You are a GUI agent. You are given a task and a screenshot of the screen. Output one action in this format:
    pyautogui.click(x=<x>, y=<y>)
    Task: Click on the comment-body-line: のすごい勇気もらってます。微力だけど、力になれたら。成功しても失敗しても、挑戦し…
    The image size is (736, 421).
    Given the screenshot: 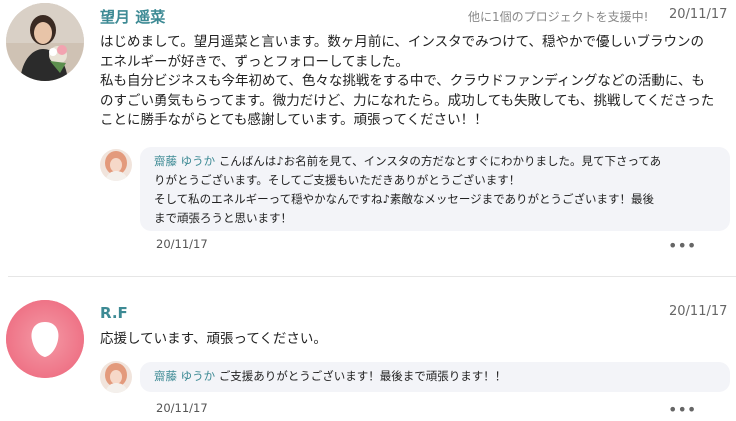 What is the action you would take?
    pyautogui.click(x=407, y=100)
    